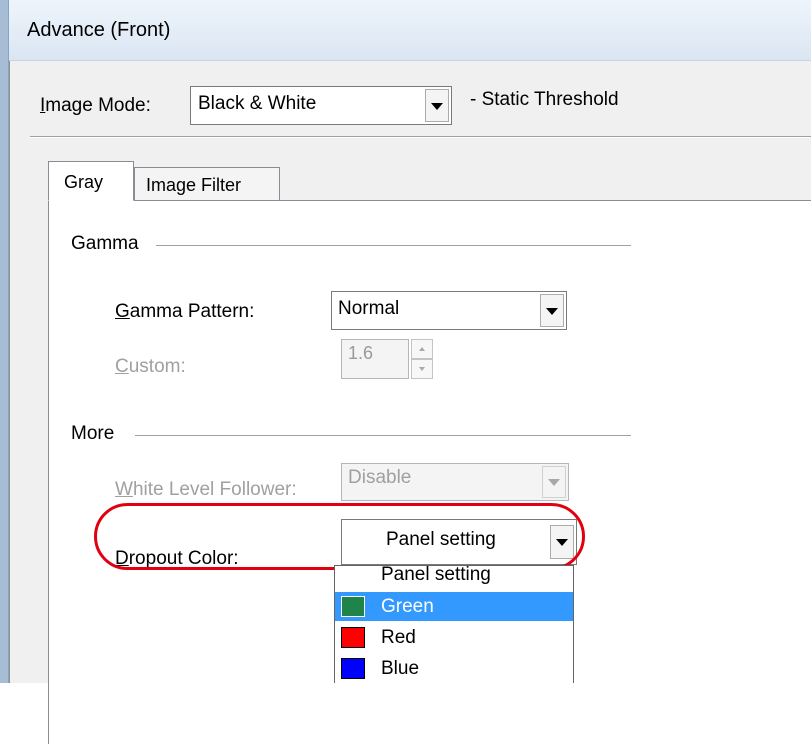 Image resolution: width=811 pixels, height=744 pixels. I want to click on gamma-pattern-label: Gamma Pattern:, so click(184, 312).